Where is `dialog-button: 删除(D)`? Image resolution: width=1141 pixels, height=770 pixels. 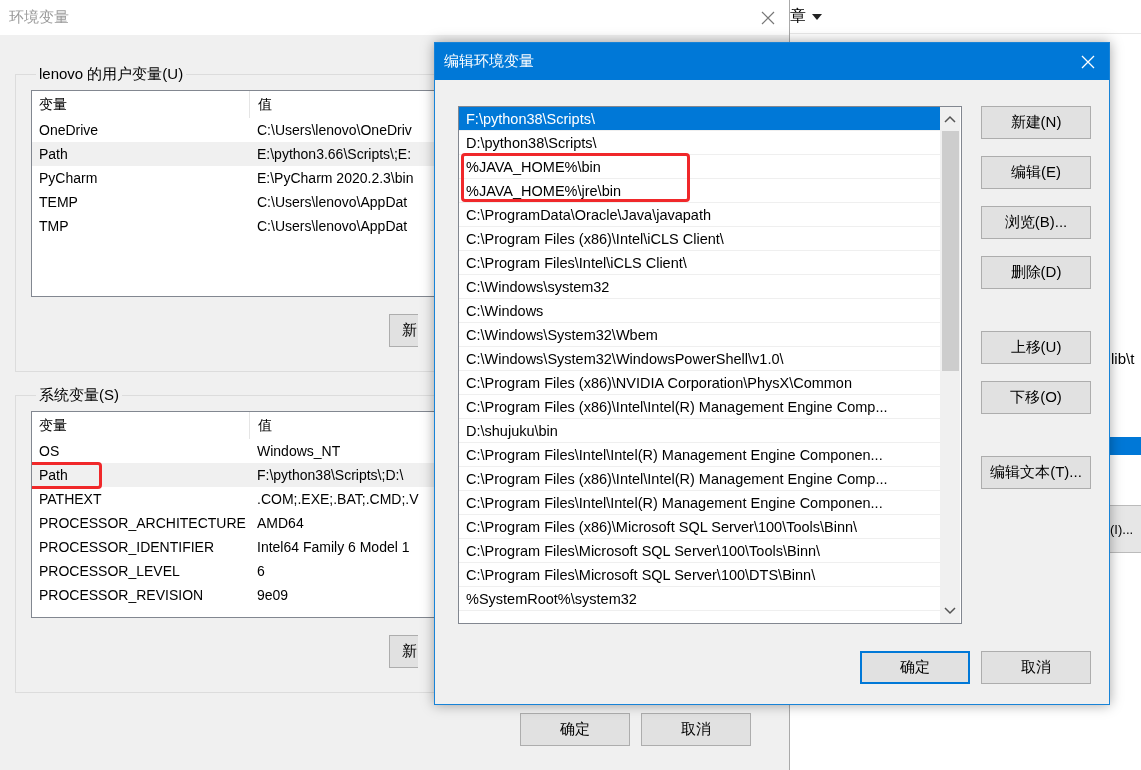 dialog-button: 删除(D) is located at coordinates (1036, 272).